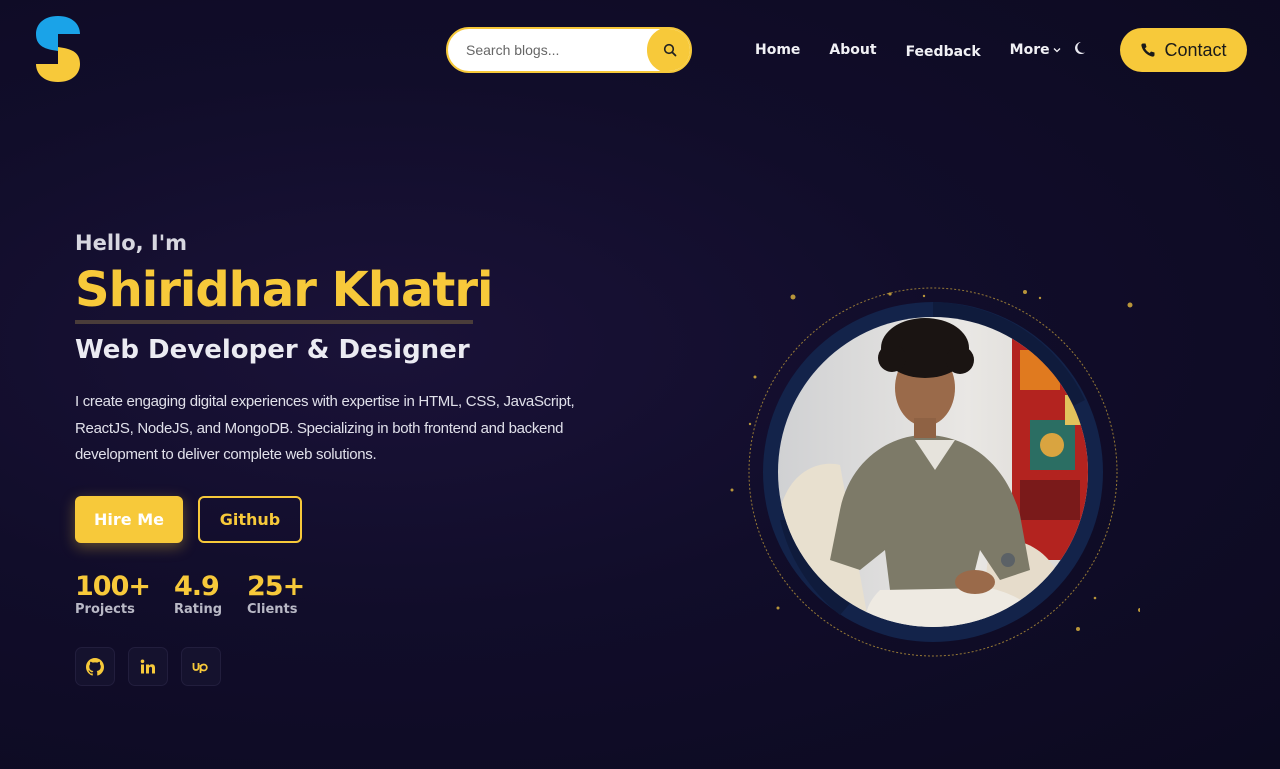  I want to click on upwork-icon, so click(200, 667).